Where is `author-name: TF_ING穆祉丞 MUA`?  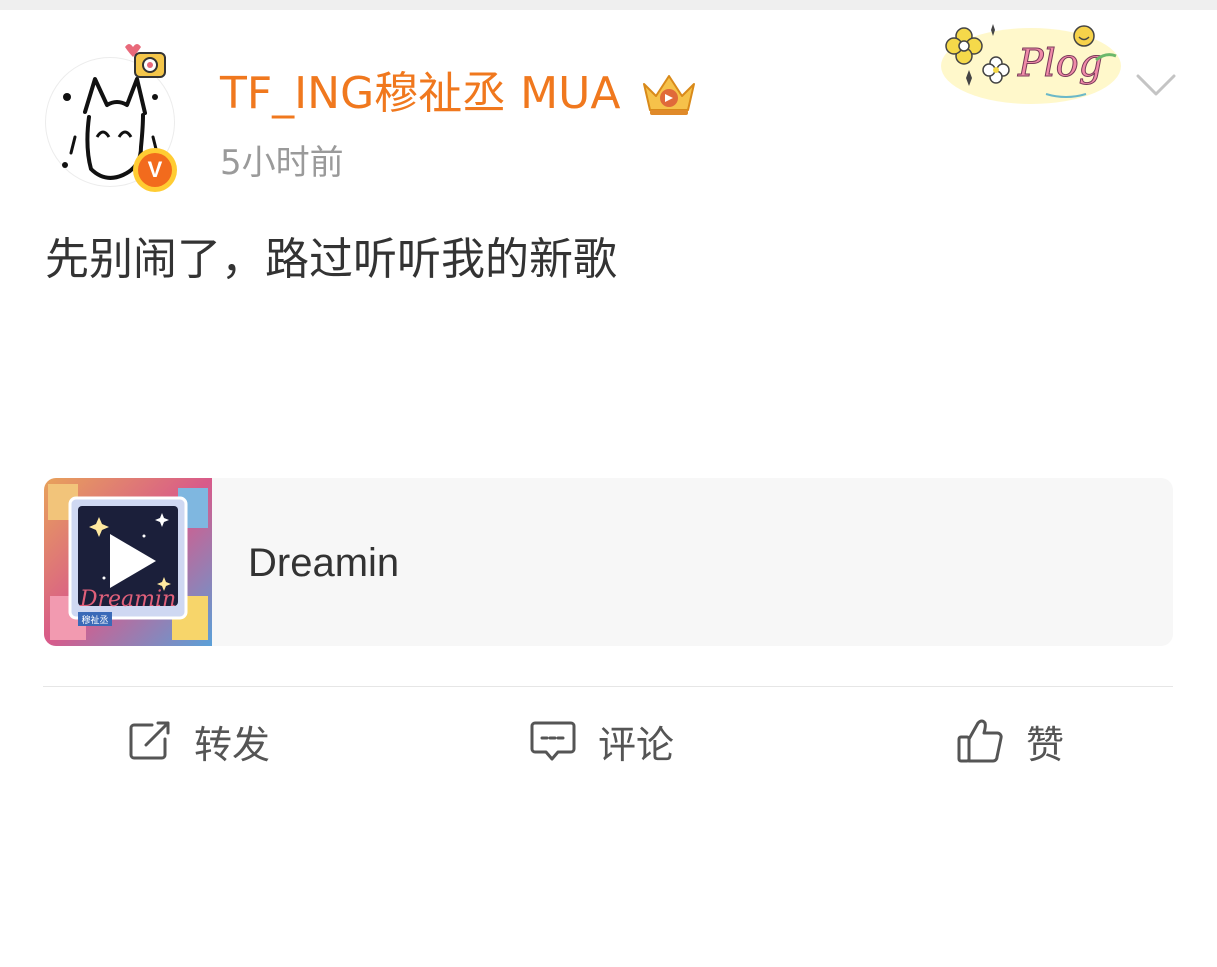
author-name: TF_ING穆祉丞 MUA is located at coordinates (420, 94).